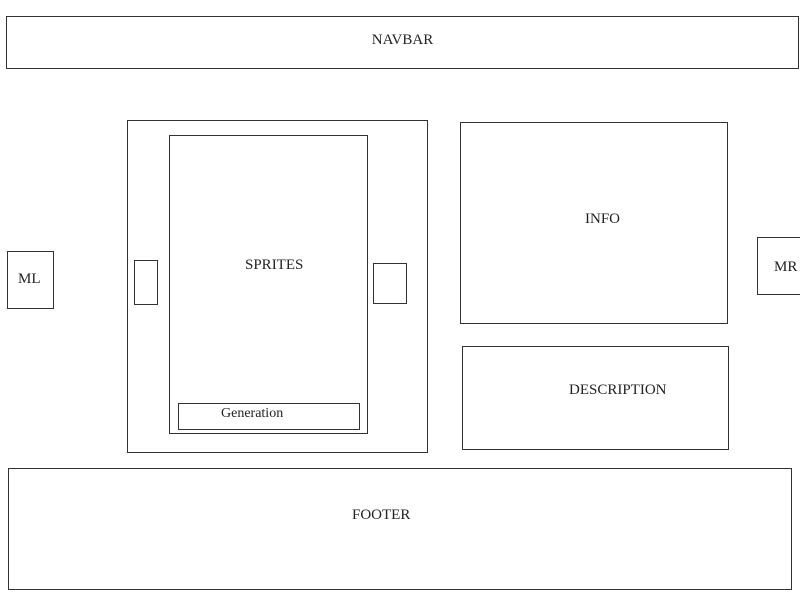 The height and width of the screenshot is (600, 800). I want to click on margin-left-label: ML, so click(29, 279).